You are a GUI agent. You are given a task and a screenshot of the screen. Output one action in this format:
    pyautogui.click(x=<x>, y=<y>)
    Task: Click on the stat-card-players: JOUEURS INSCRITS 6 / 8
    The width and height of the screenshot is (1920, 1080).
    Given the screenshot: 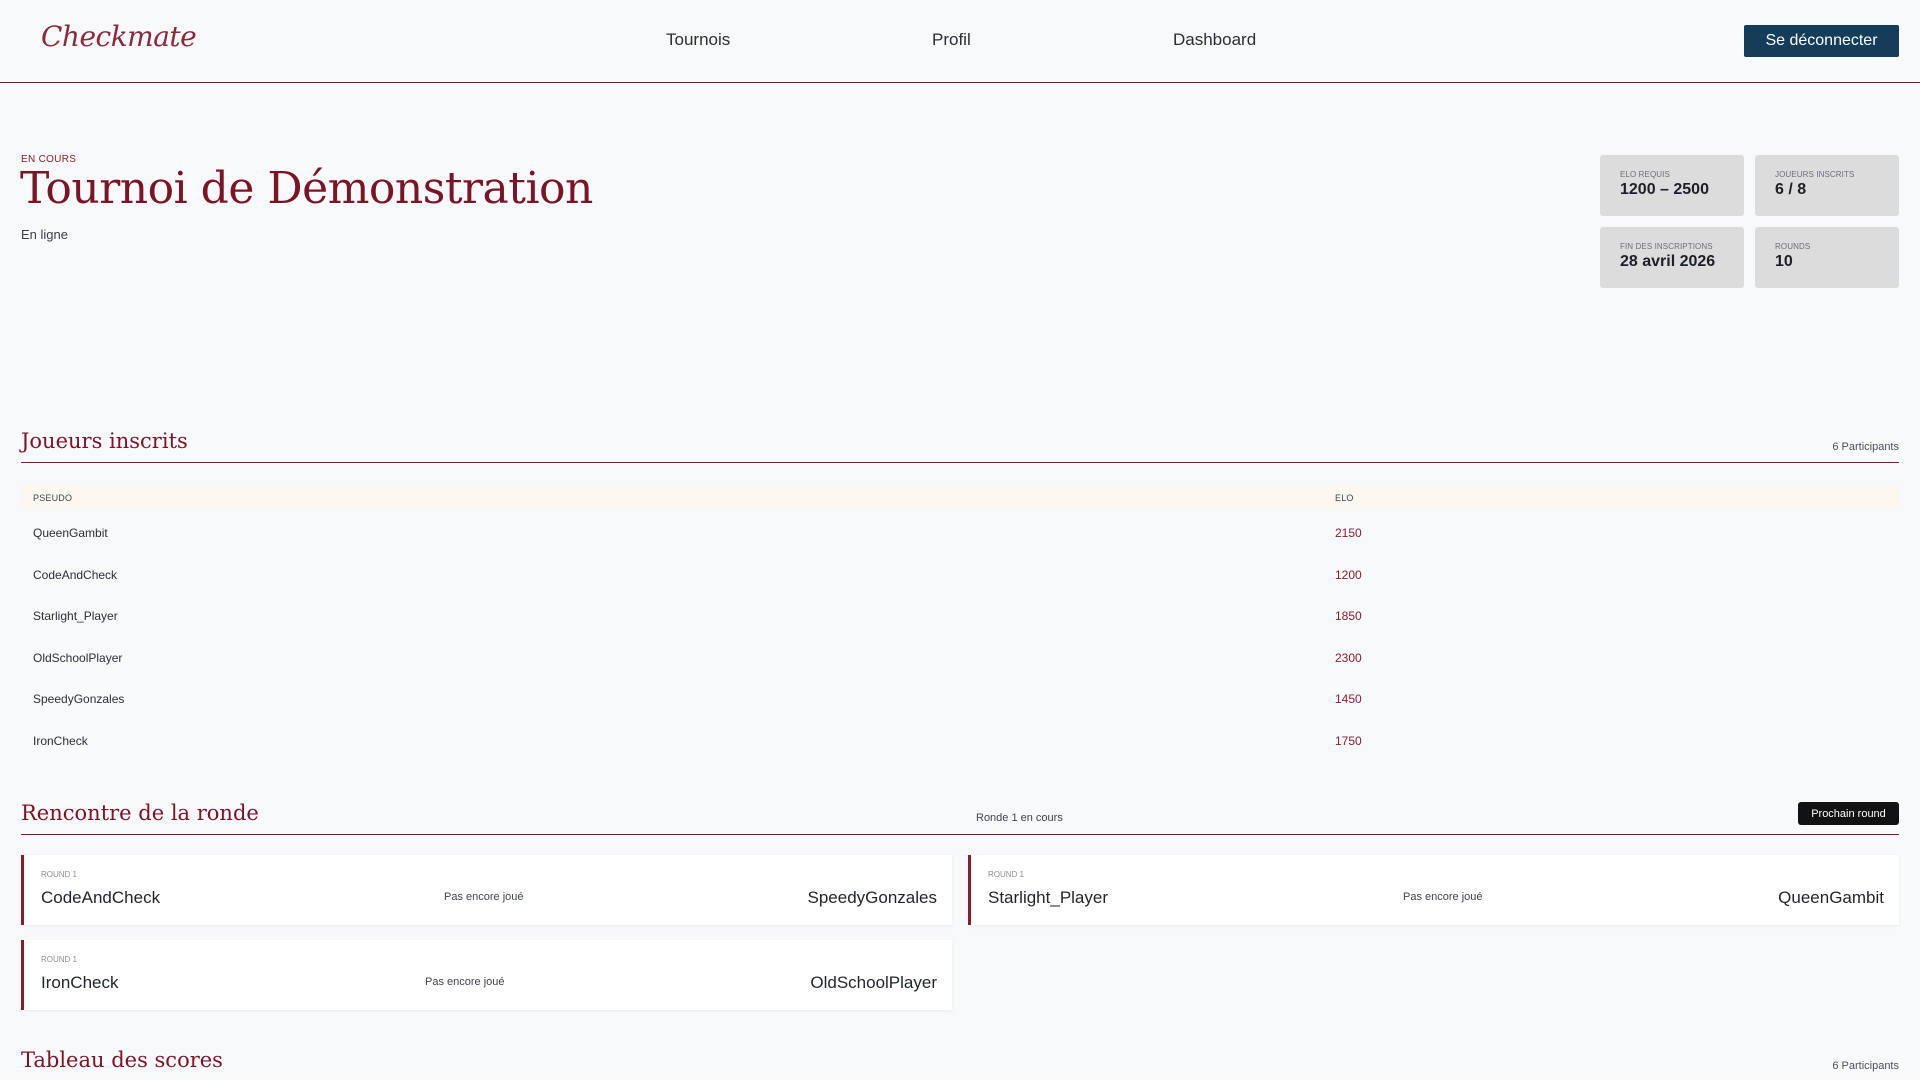 What is the action you would take?
    pyautogui.click(x=1827, y=185)
    